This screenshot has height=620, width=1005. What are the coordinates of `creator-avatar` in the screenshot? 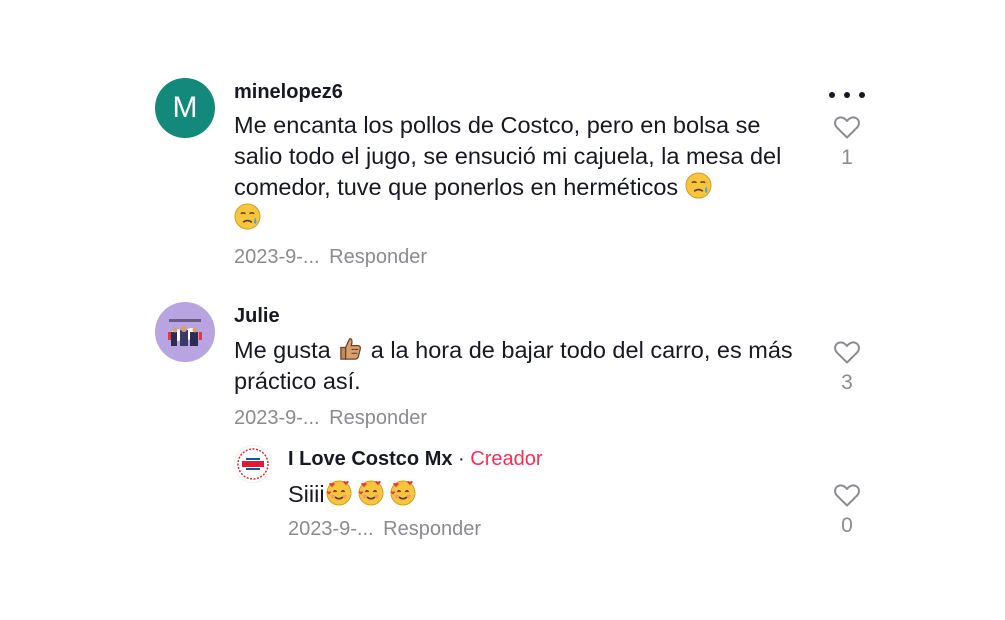 It's located at (253, 464).